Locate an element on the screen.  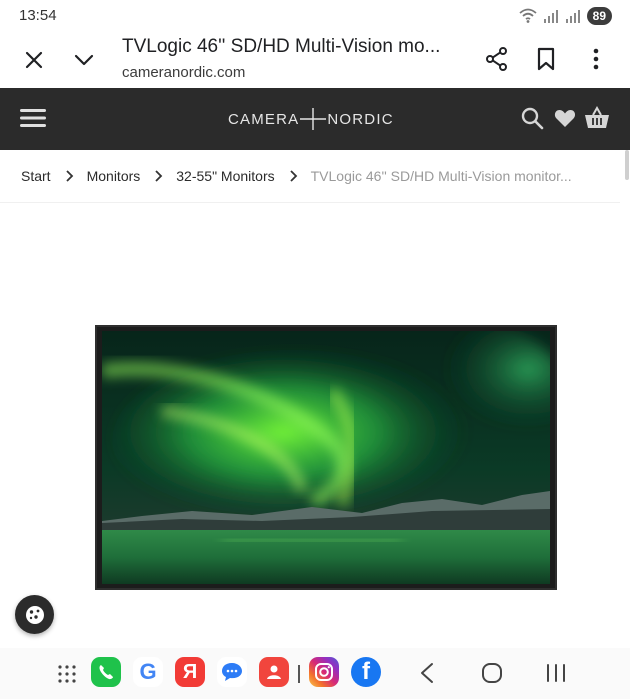
battery-level: 89 is located at coordinates (599, 16).